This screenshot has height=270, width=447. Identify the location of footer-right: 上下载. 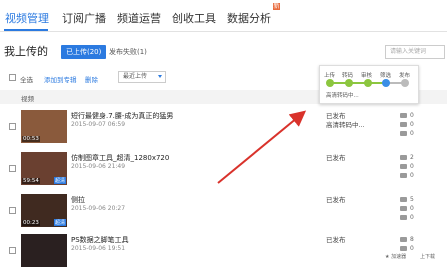
(428, 257).